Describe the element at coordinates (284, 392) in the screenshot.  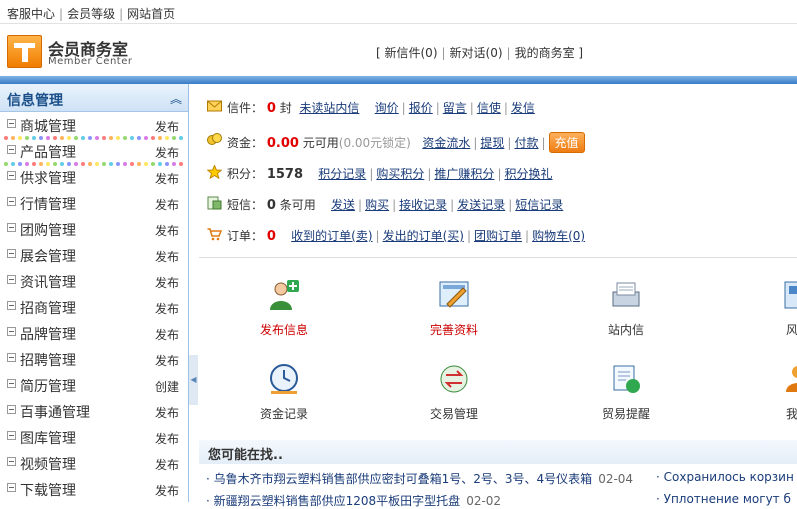
I see `shortcut-funds-record: 资金记录` at that location.